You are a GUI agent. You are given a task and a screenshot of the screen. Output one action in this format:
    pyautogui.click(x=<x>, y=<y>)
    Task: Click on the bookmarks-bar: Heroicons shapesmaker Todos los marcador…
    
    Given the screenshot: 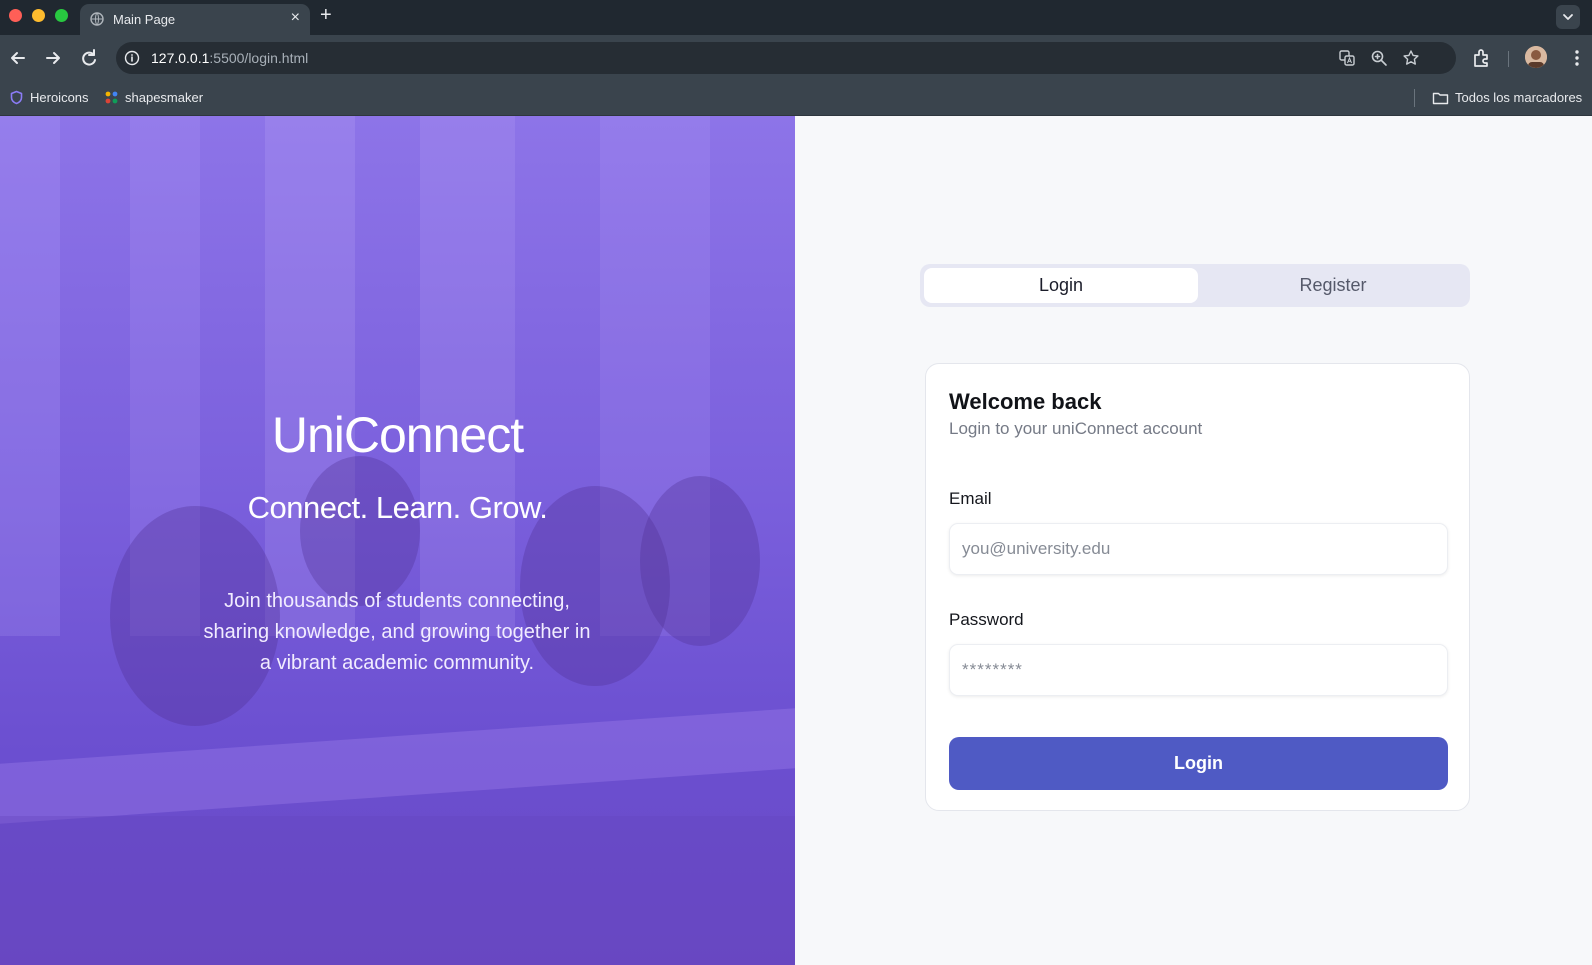 What is the action you would take?
    pyautogui.click(x=796, y=98)
    